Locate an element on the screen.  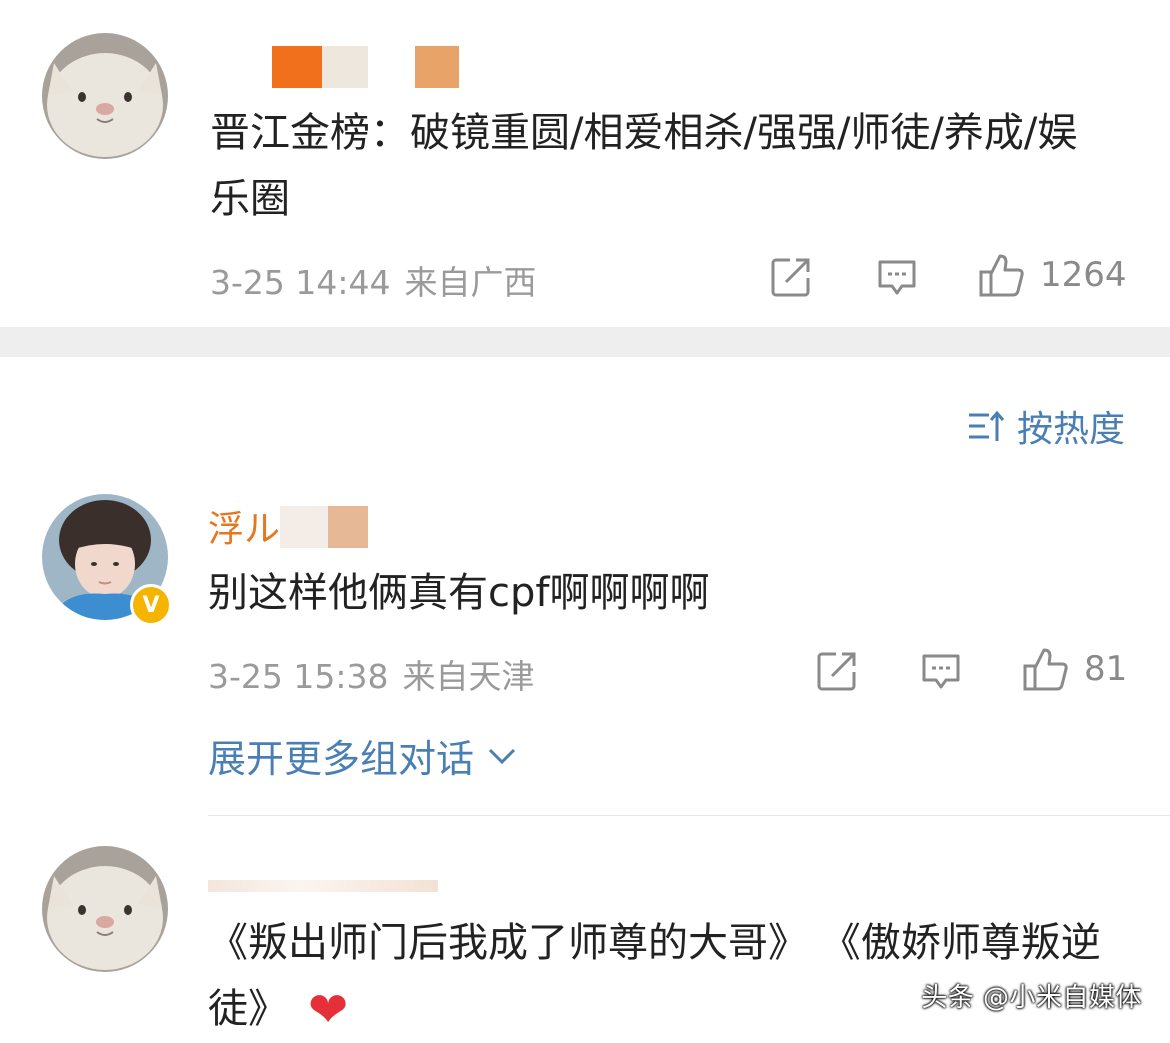
watermark: 头条 @小米自媒体 is located at coordinates (1031, 998).